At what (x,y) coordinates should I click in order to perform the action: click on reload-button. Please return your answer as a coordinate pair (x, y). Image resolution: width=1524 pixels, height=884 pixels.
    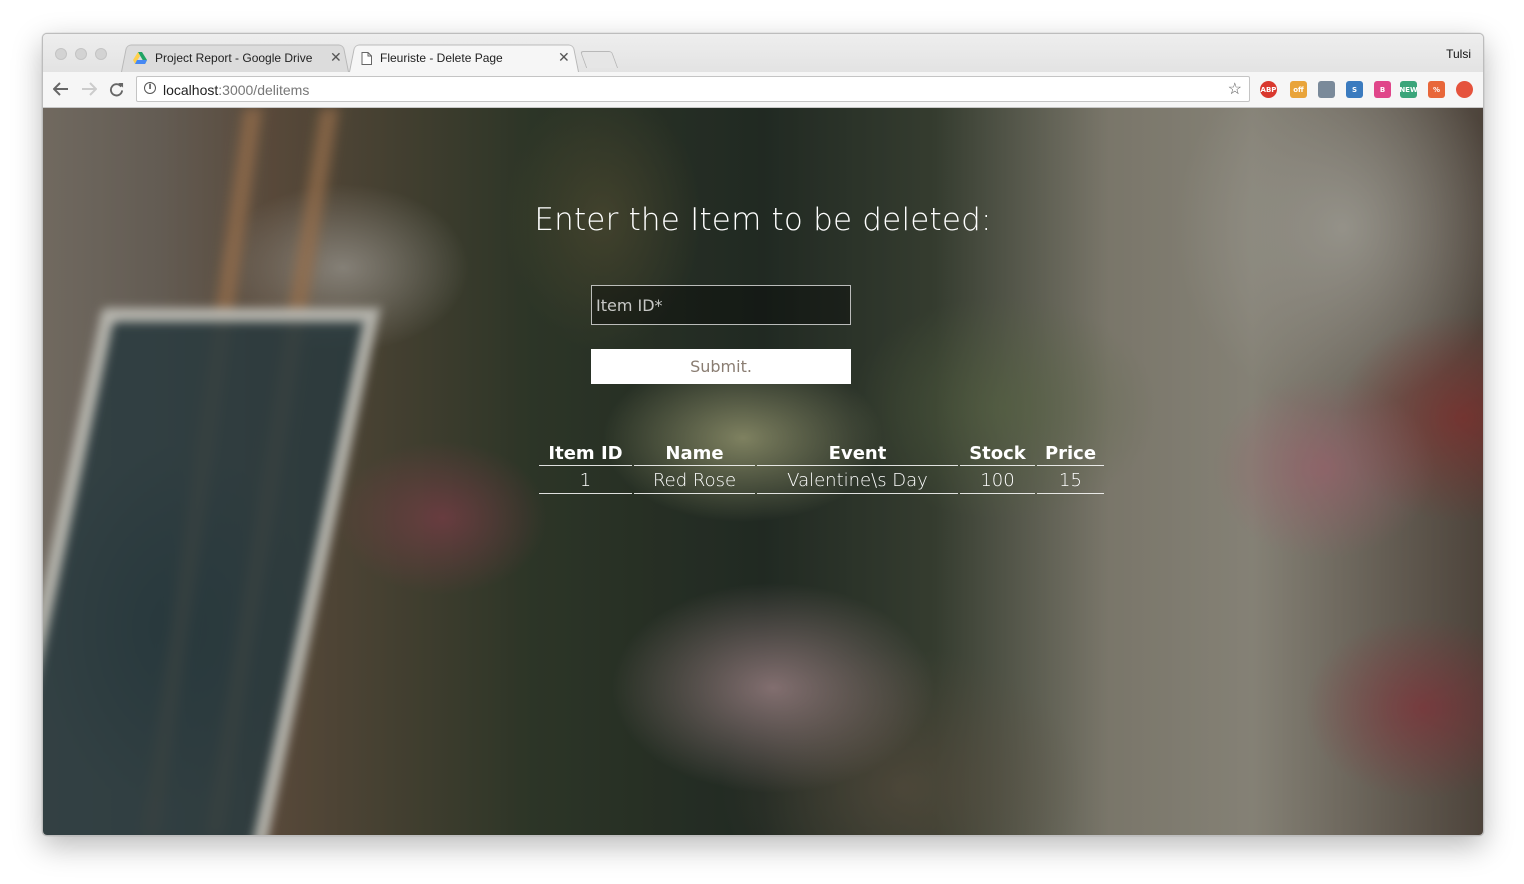
    Looking at the image, I should click on (116, 89).